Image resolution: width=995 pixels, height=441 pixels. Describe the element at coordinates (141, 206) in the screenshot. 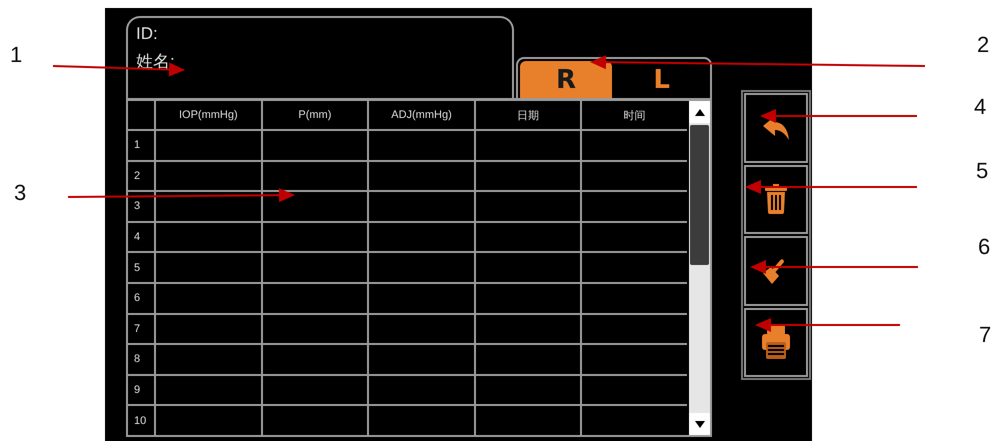

I see `row-number: 3` at that location.